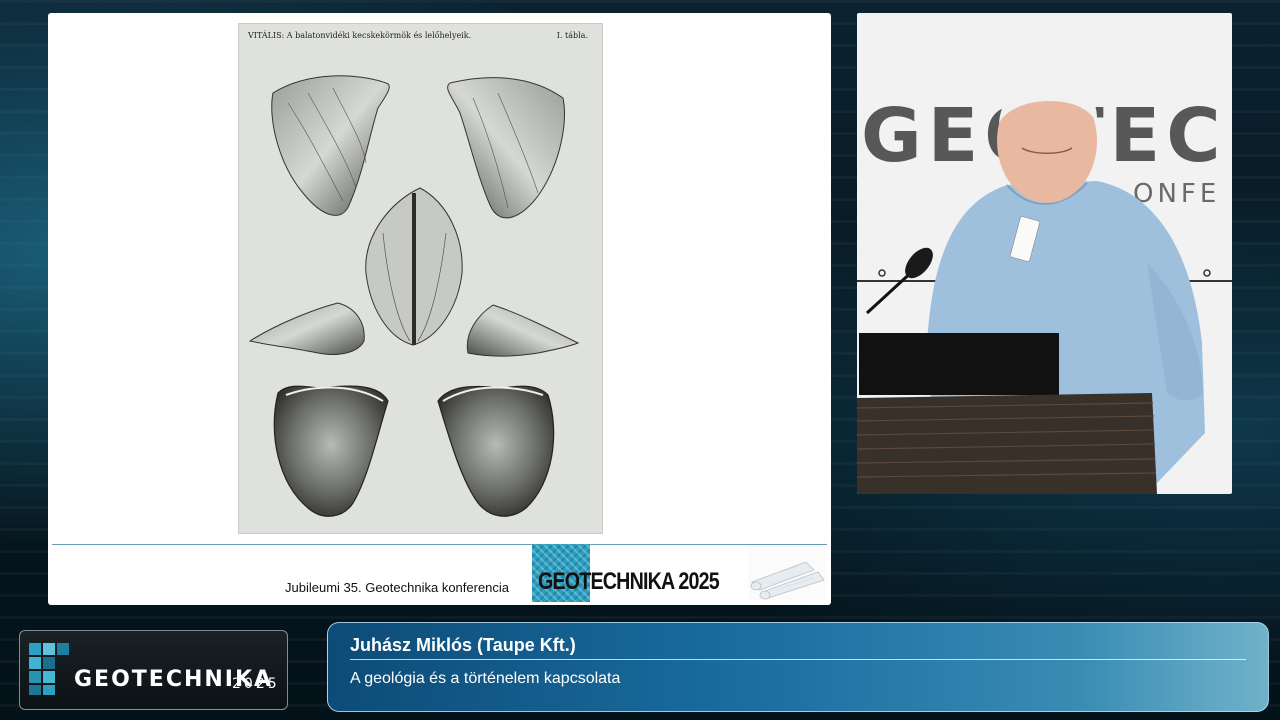 Image resolution: width=1280 pixels, height=720 pixels. What do you see at coordinates (49, 669) in the screenshot?
I see `geotechnika-logo-icon` at bounding box center [49, 669].